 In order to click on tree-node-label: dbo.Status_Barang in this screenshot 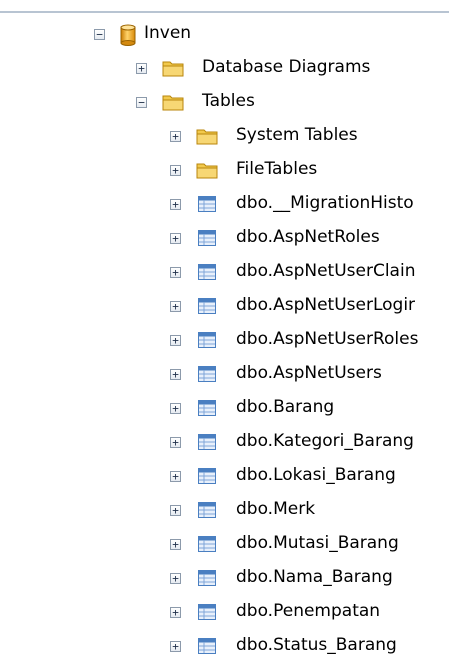, I will do `click(316, 645)`.